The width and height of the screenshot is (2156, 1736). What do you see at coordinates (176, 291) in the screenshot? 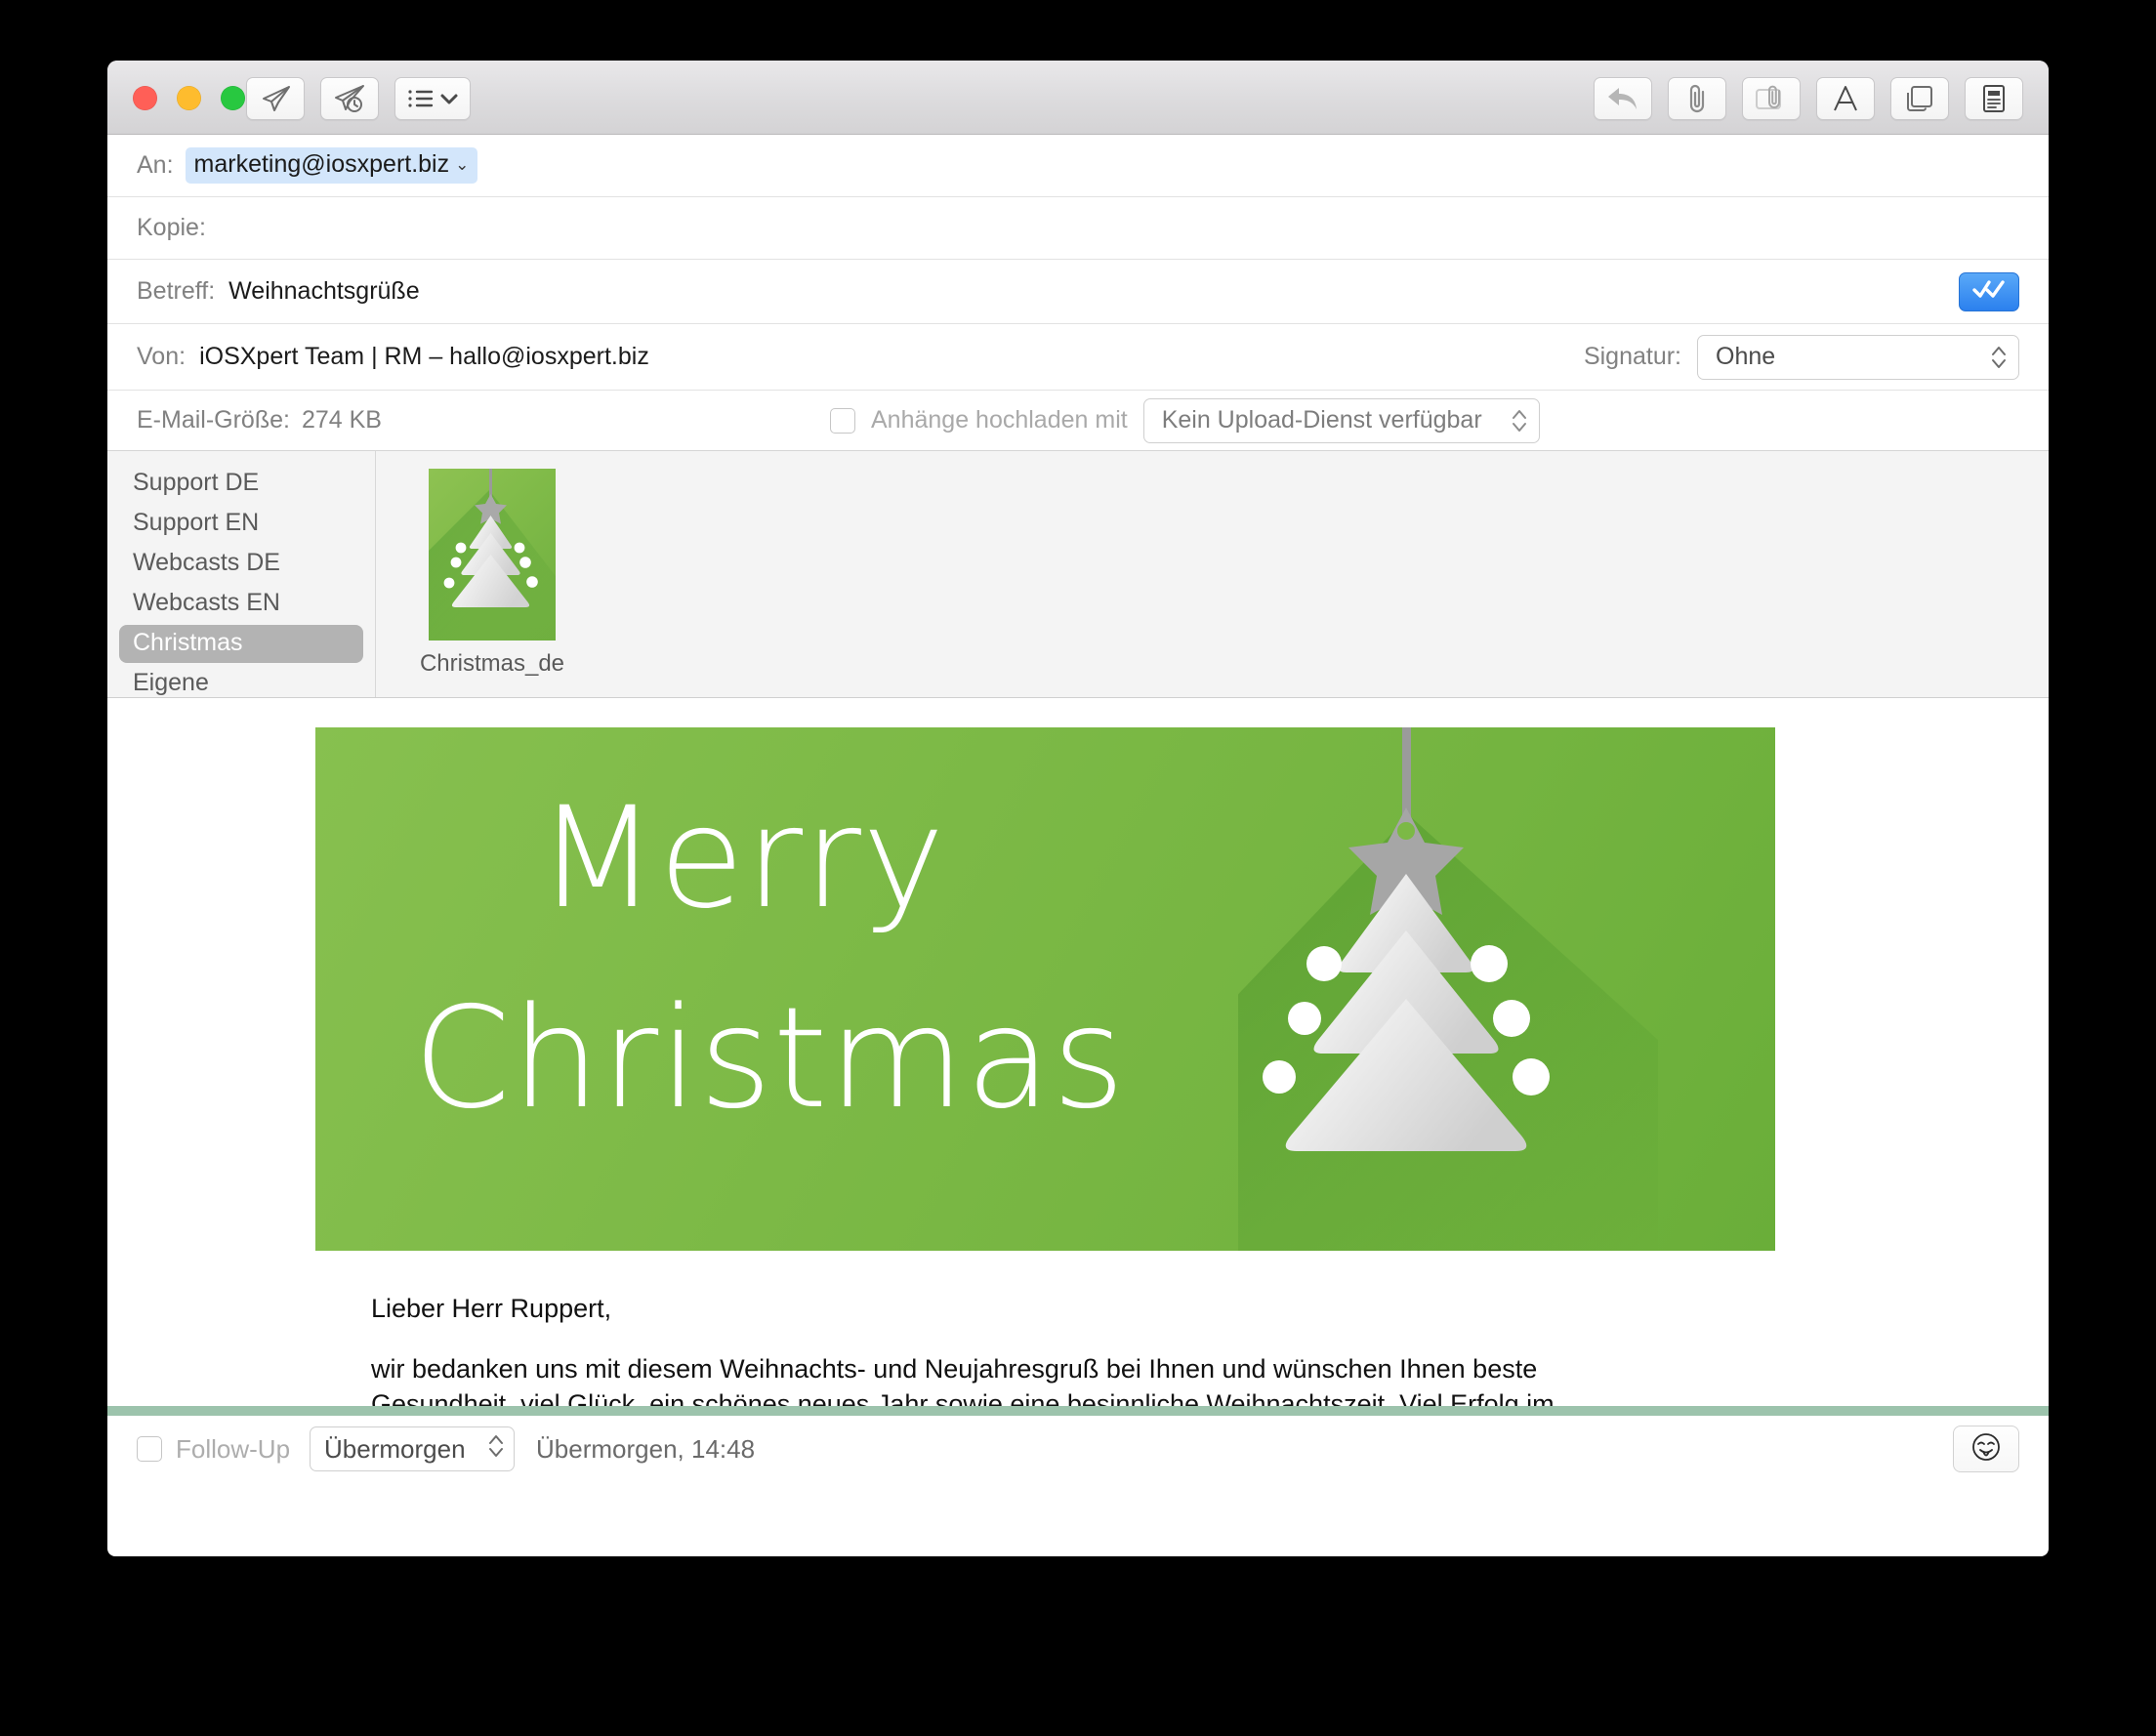
I see `subject-label: Betreff:` at bounding box center [176, 291].